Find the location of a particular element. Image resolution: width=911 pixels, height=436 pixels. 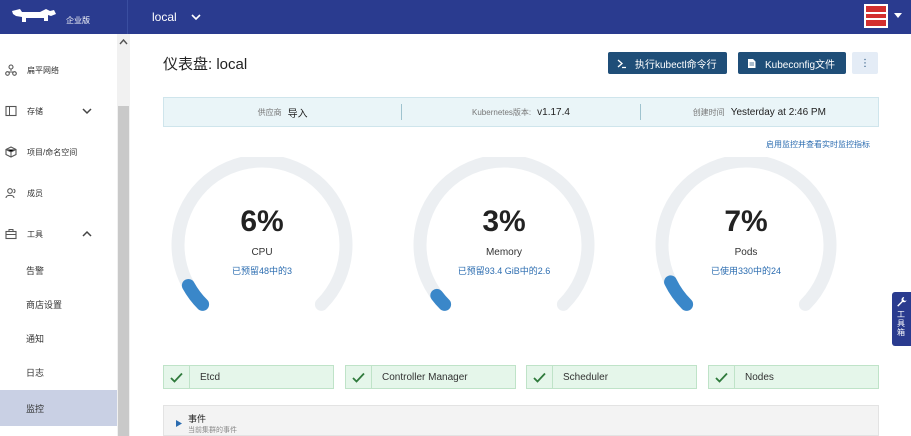

pods-gauge: 7% Pods 已使用330中的24 is located at coordinates (746, 242).